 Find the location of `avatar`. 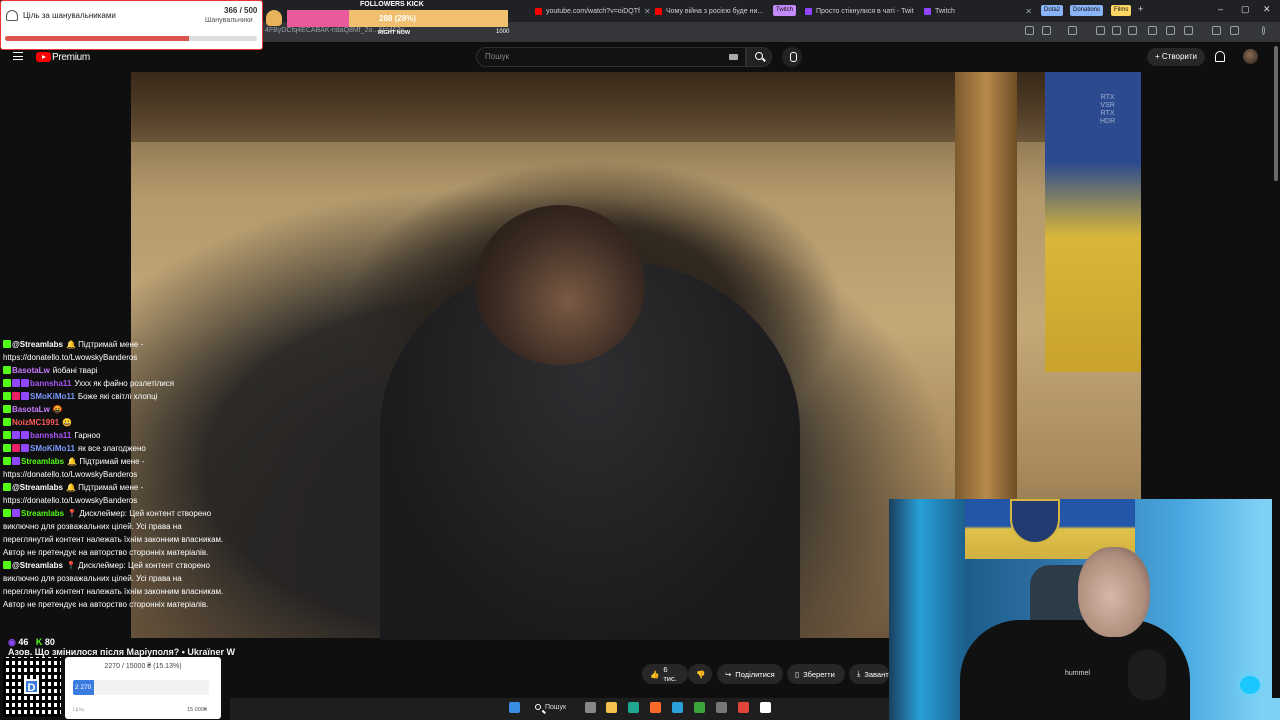

avatar is located at coordinates (1250, 56).